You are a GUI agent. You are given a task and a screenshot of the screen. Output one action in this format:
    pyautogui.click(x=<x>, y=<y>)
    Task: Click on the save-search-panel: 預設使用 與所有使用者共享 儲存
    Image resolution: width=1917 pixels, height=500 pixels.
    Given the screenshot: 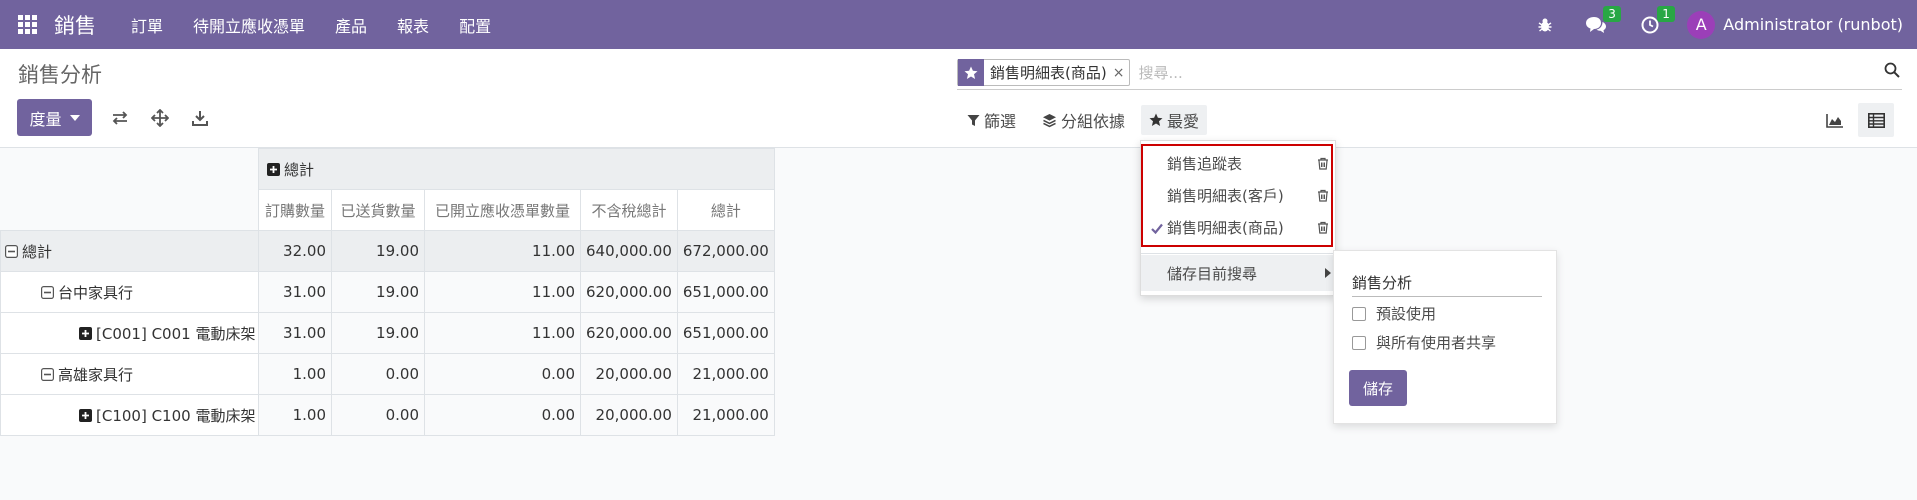 What is the action you would take?
    pyautogui.click(x=1445, y=337)
    